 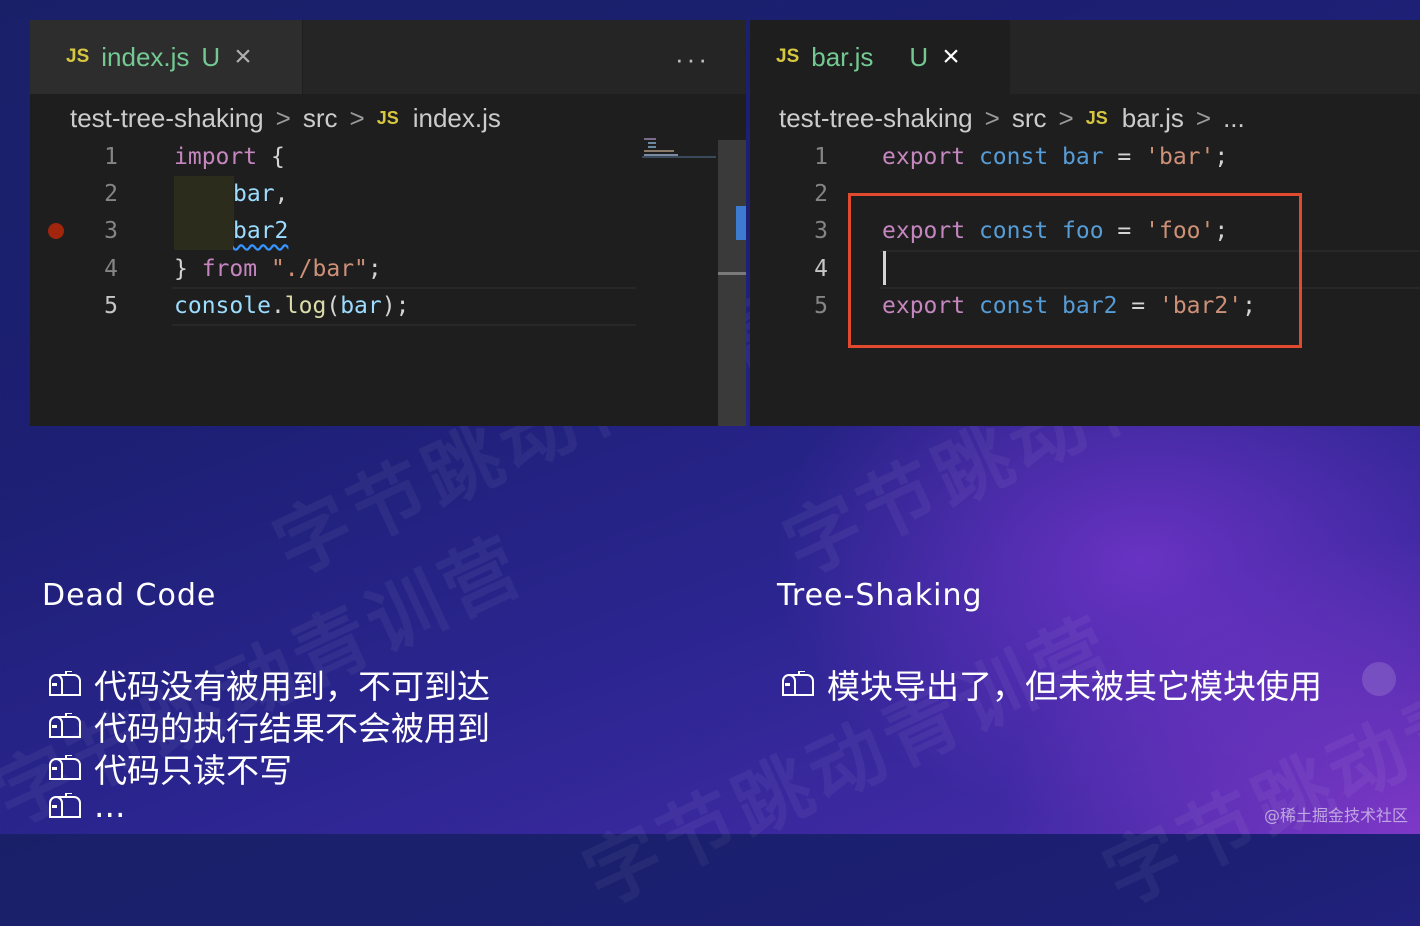 I want to click on more-actions-icon: ···, so click(x=692, y=59).